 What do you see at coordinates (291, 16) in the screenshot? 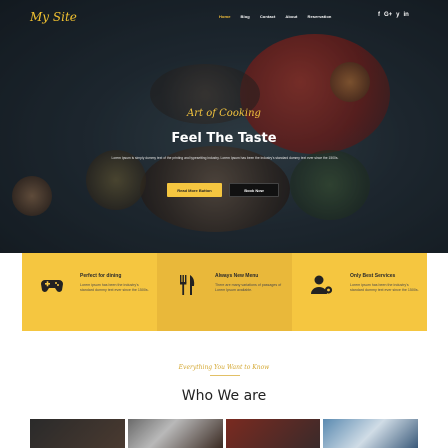
I see `nav-item-about: About` at bounding box center [291, 16].